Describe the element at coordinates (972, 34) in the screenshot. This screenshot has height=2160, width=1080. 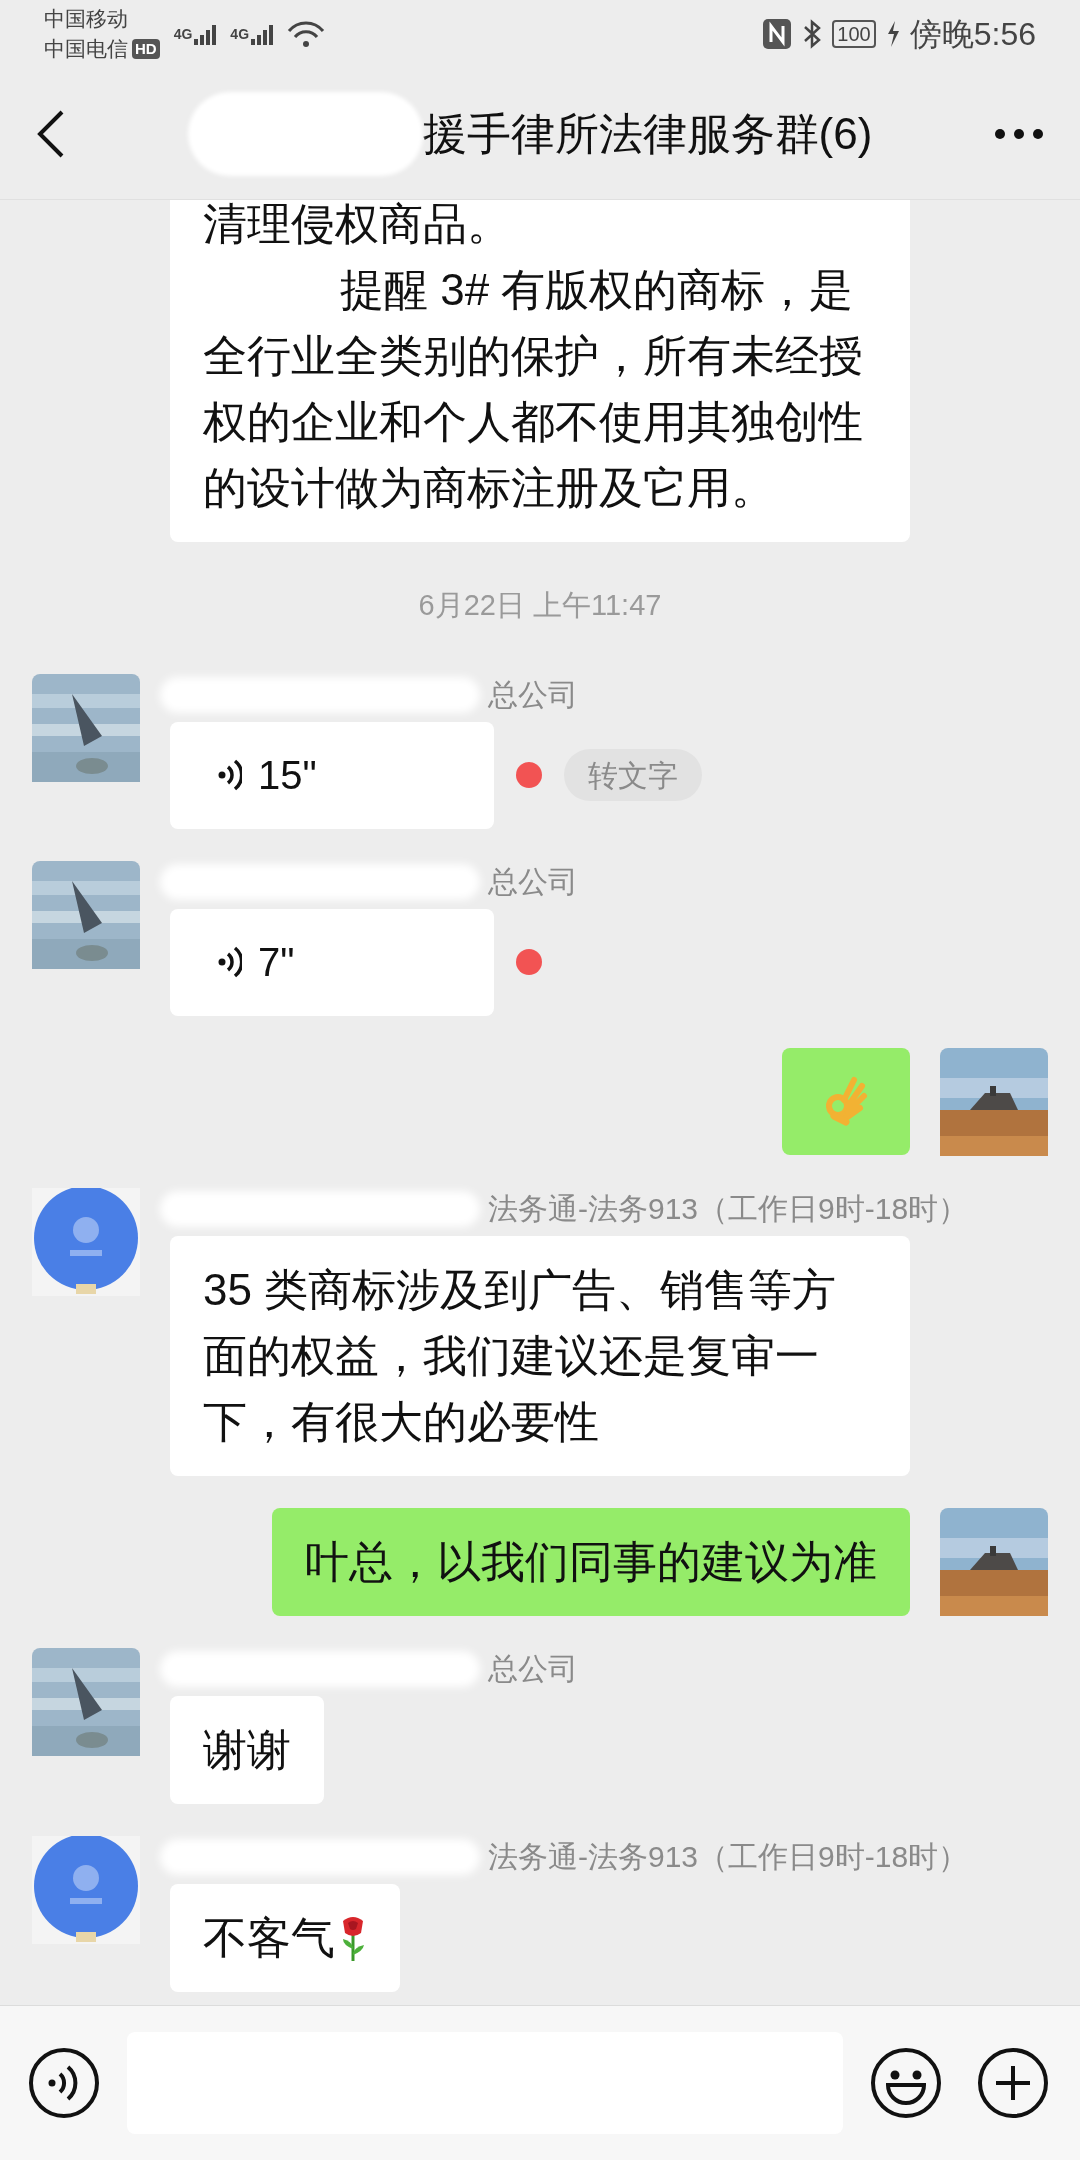
I see `clock-time: 傍晚5:56` at that location.